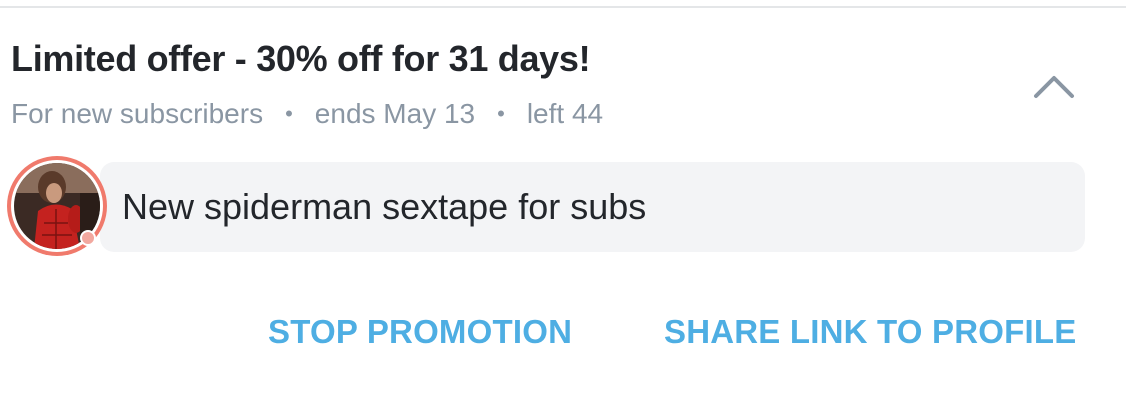 The image size is (1126, 393). Describe the element at coordinates (420, 332) in the screenshot. I see `stop-promotion-button: STOP PROMOTION` at that location.